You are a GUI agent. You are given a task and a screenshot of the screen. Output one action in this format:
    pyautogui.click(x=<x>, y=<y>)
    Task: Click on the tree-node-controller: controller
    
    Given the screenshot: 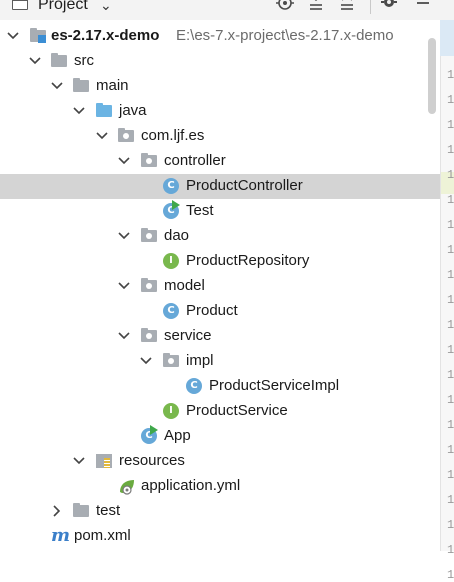 What is the action you would take?
    pyautogui.click(x=220, y=161)
    